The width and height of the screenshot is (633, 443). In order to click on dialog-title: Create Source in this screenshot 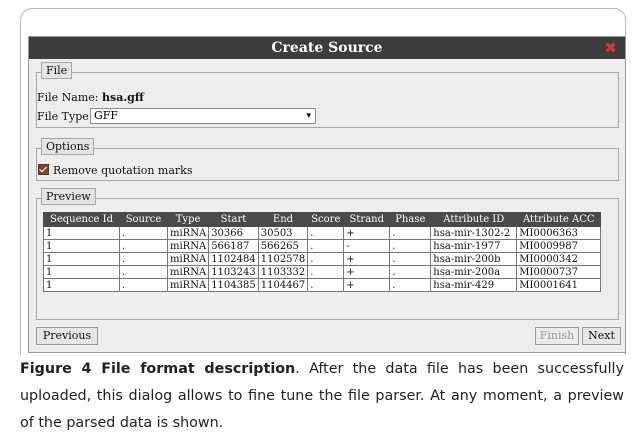, I will do `click(327, 48)`.